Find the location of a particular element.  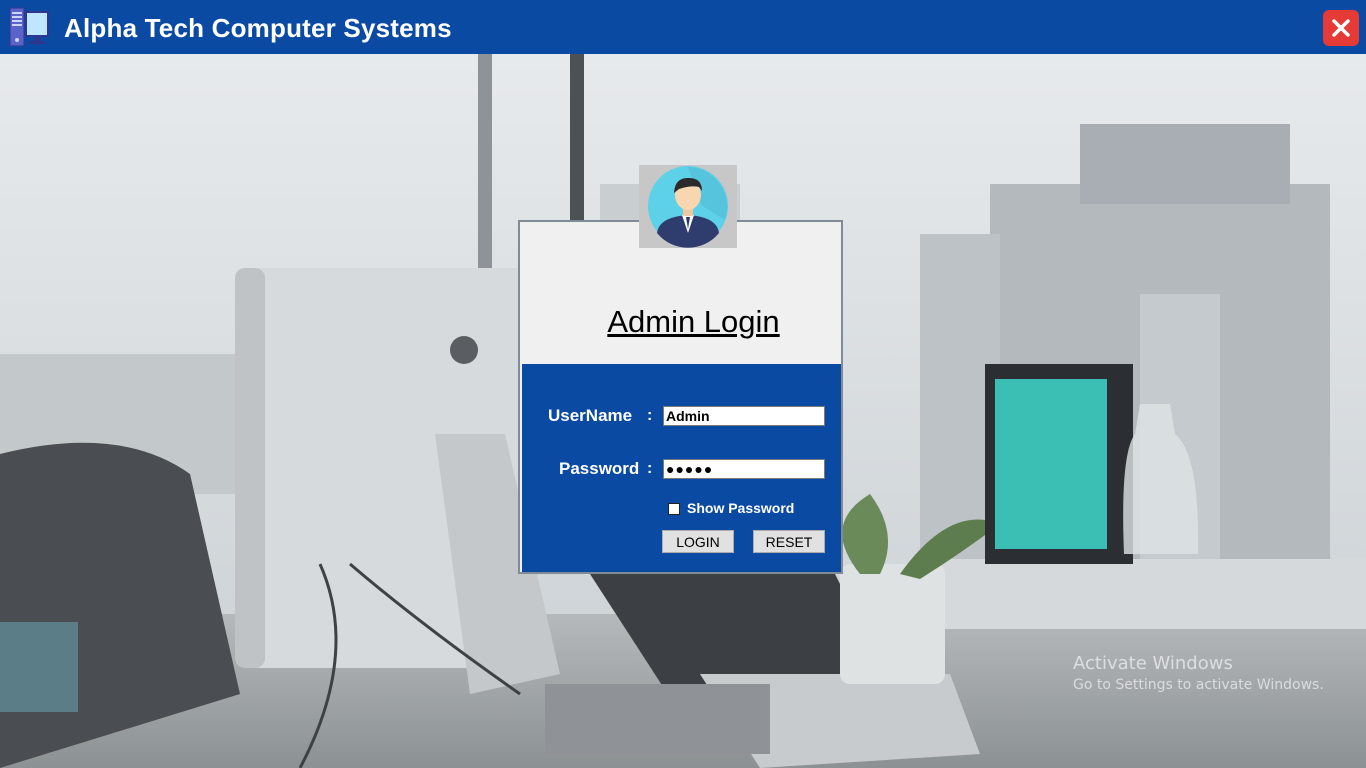

show-password-checkbox is located at coordinates (674, 509).